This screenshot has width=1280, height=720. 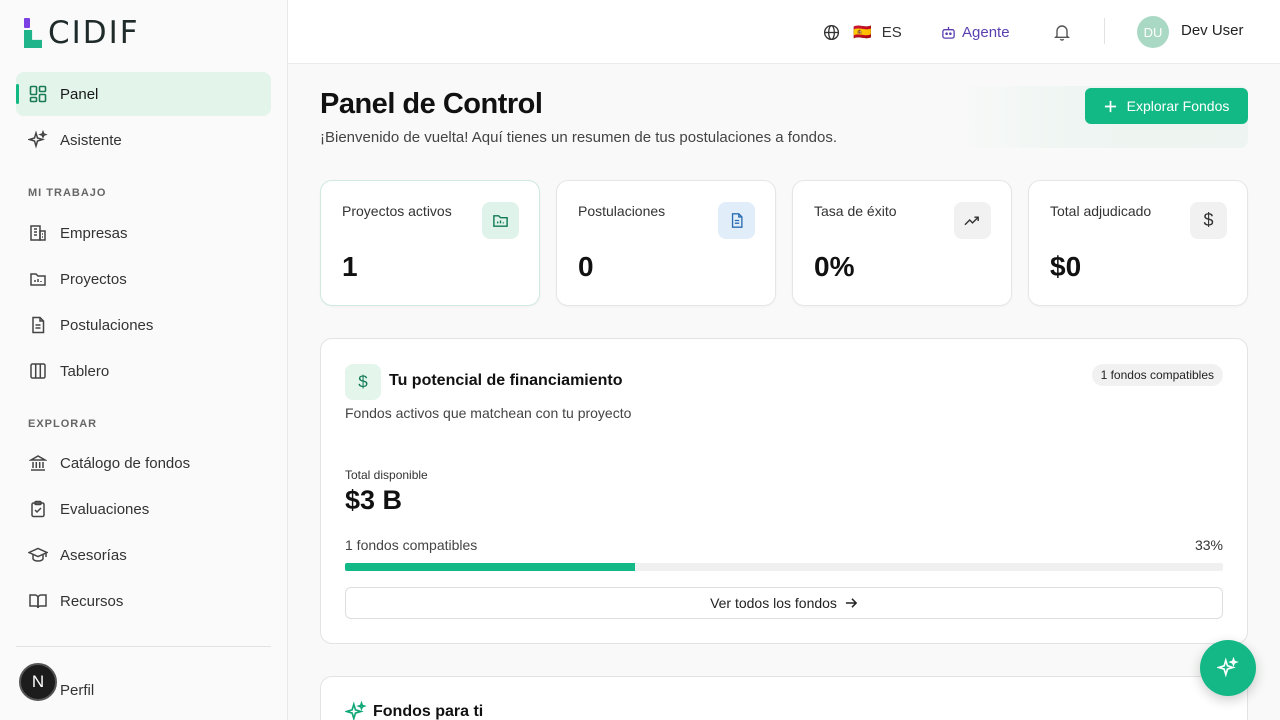 What do you see at coordinates (490, 567) in the screenshot?
I see `progress-bar-fill` at bounding box center [490, 567].